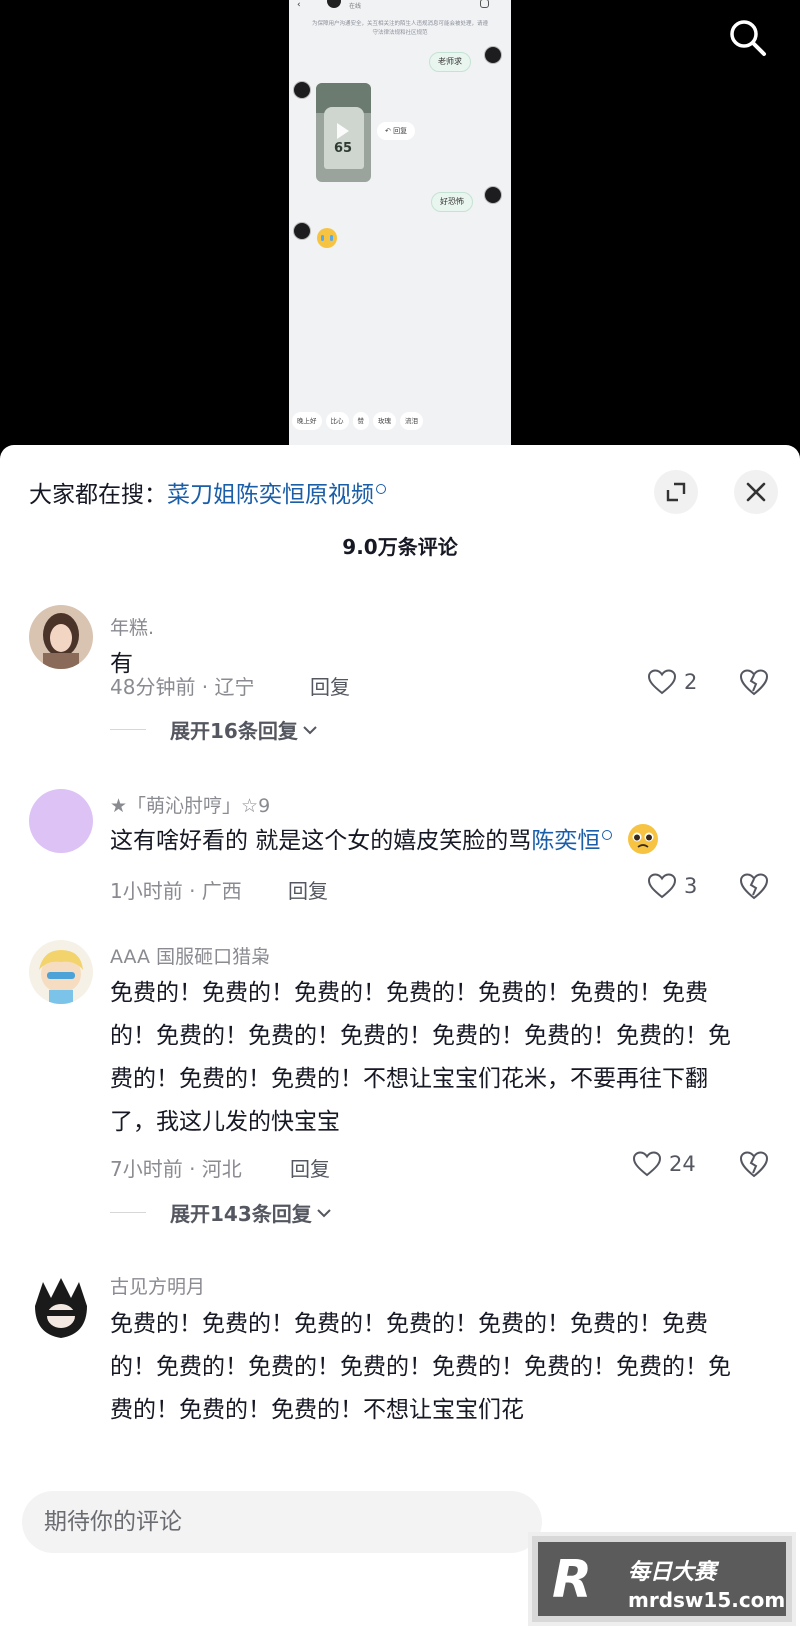  I want to click on quick-reply-chip: 晚上好, so click(307, 421).